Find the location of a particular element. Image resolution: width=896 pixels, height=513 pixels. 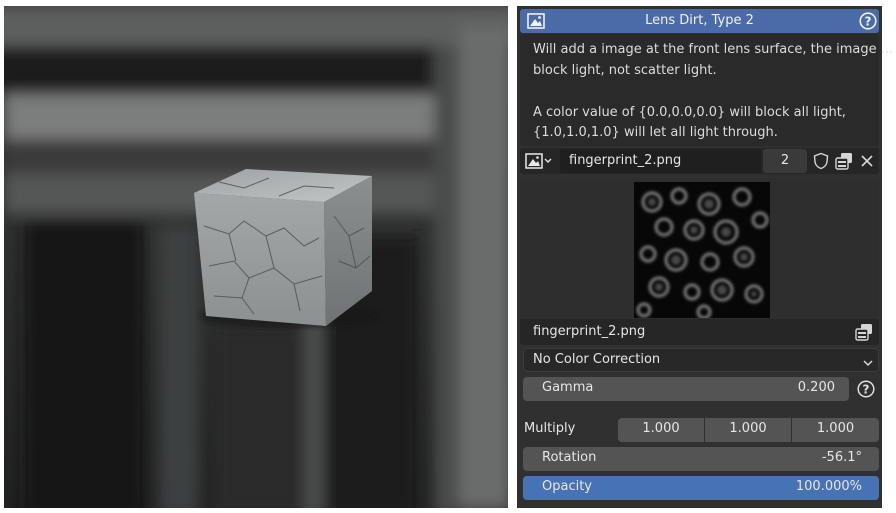

fingerprint-preview-image is located at coordinates (702, 250).